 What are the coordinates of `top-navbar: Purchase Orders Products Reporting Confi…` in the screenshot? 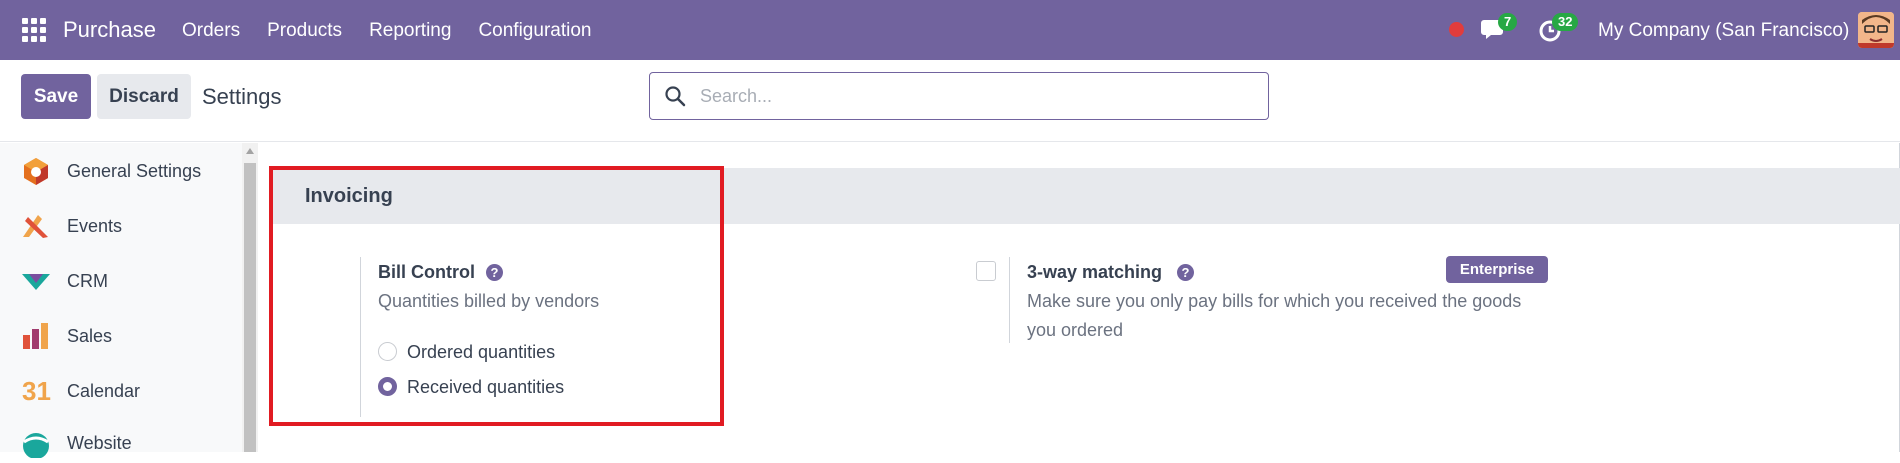 It's located at (950, 30).